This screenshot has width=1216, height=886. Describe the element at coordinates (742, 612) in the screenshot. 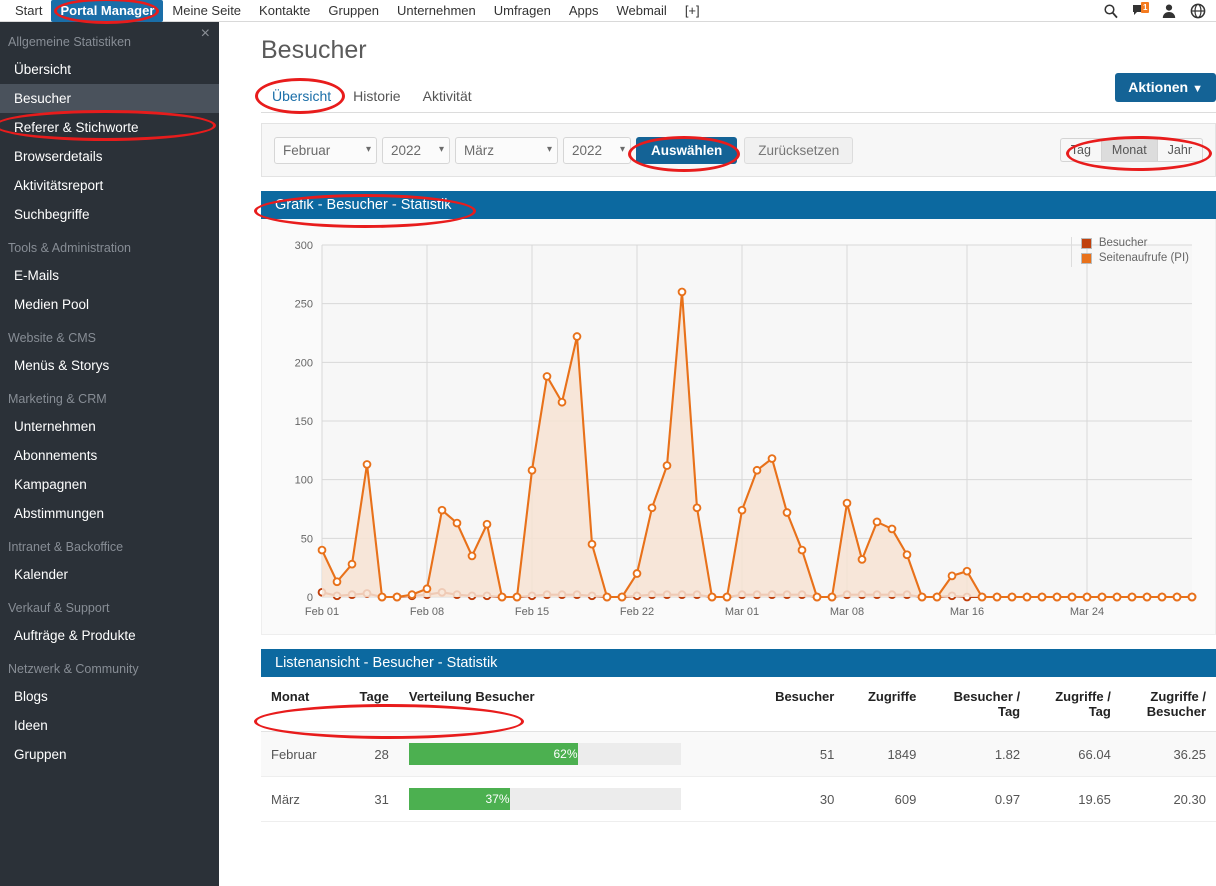

I see `x-tick-label: Mar 01` at that location.